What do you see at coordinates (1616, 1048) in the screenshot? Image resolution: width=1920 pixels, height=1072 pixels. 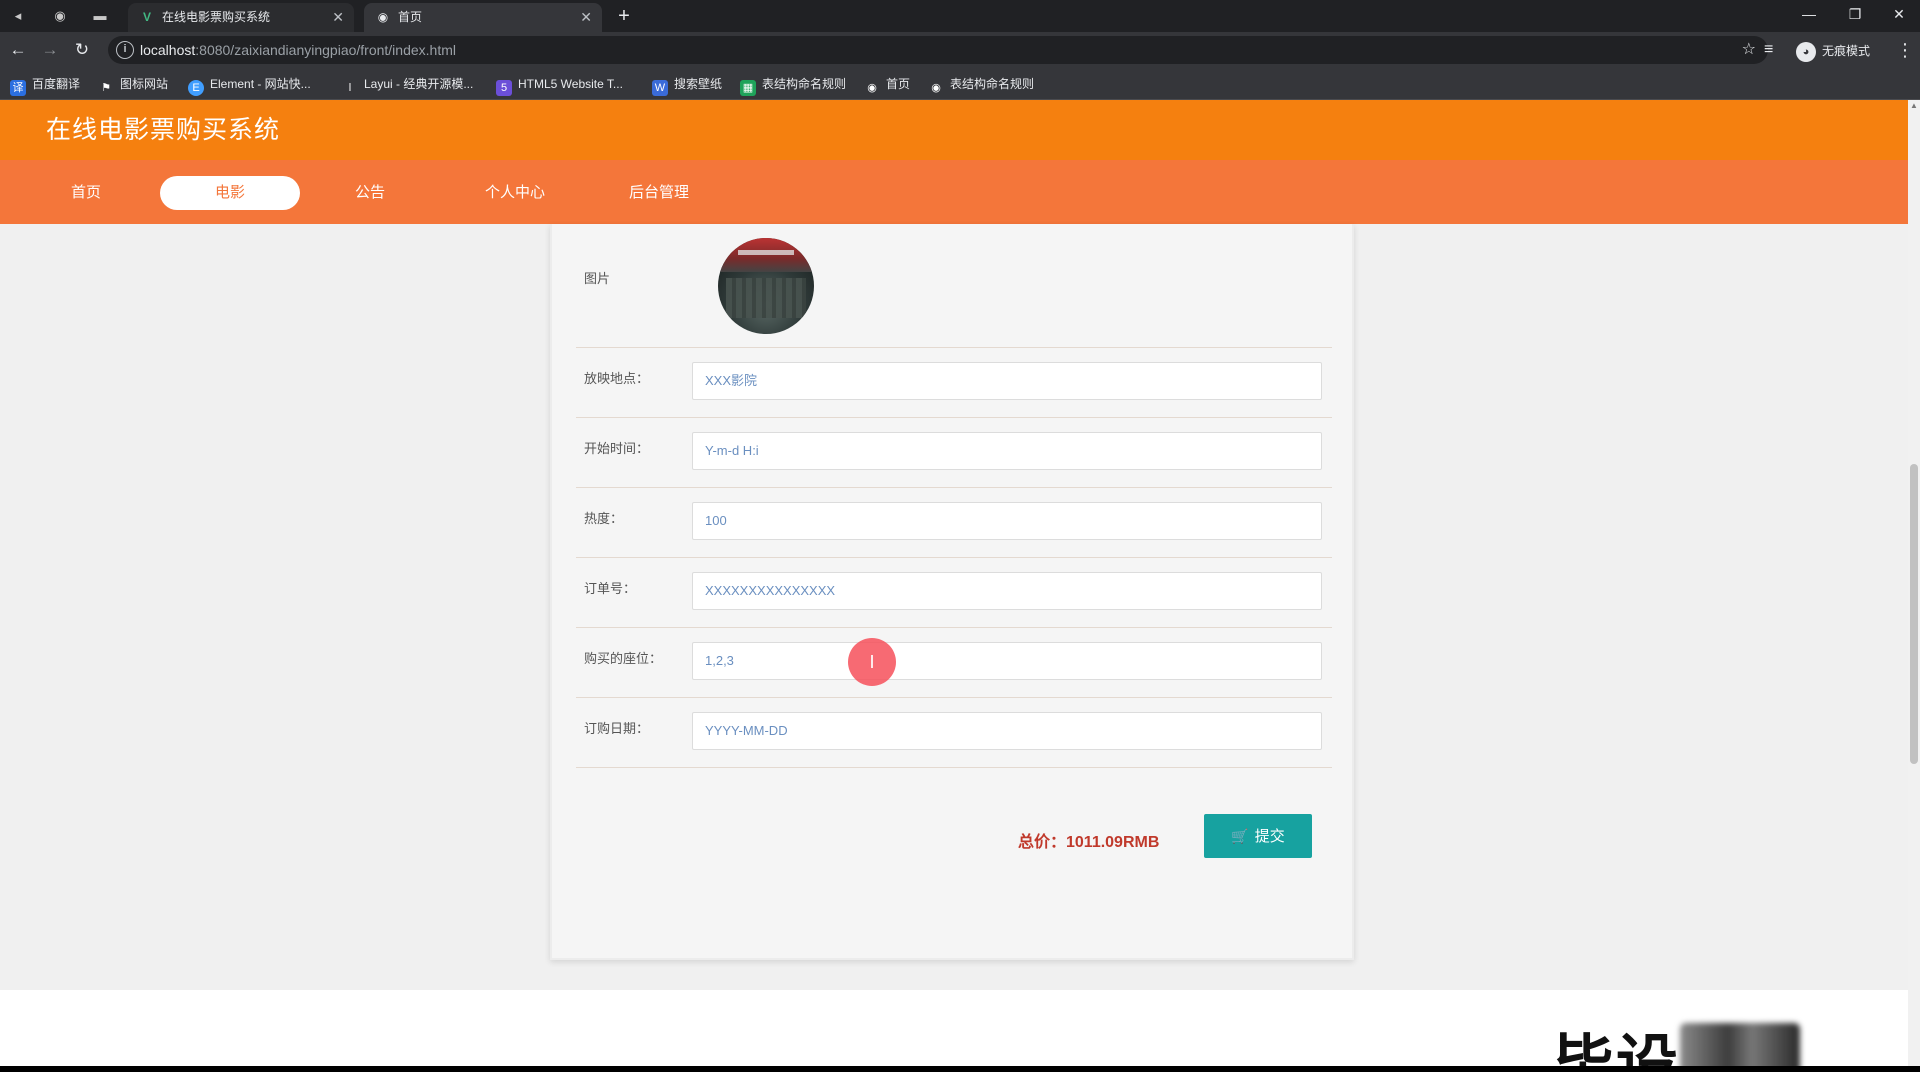 I see `watermark-text: 毕设` at bounding box center [1616, 1048].